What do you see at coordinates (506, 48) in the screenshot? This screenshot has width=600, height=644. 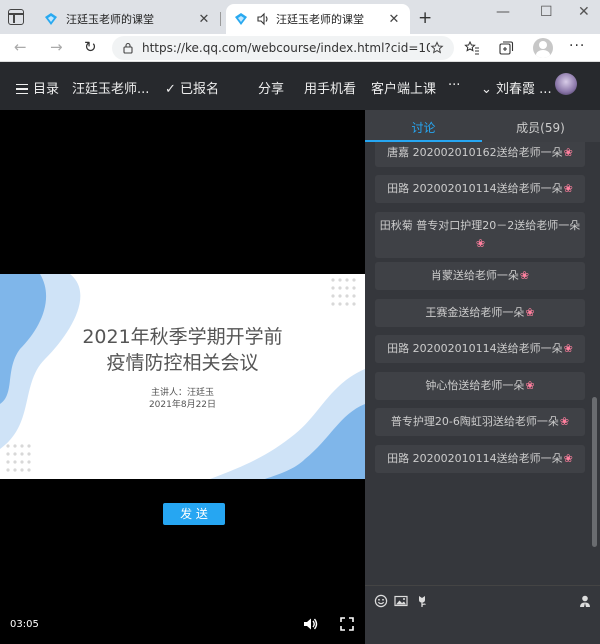 I see `collections-icon` at bounding box center [506, 48].